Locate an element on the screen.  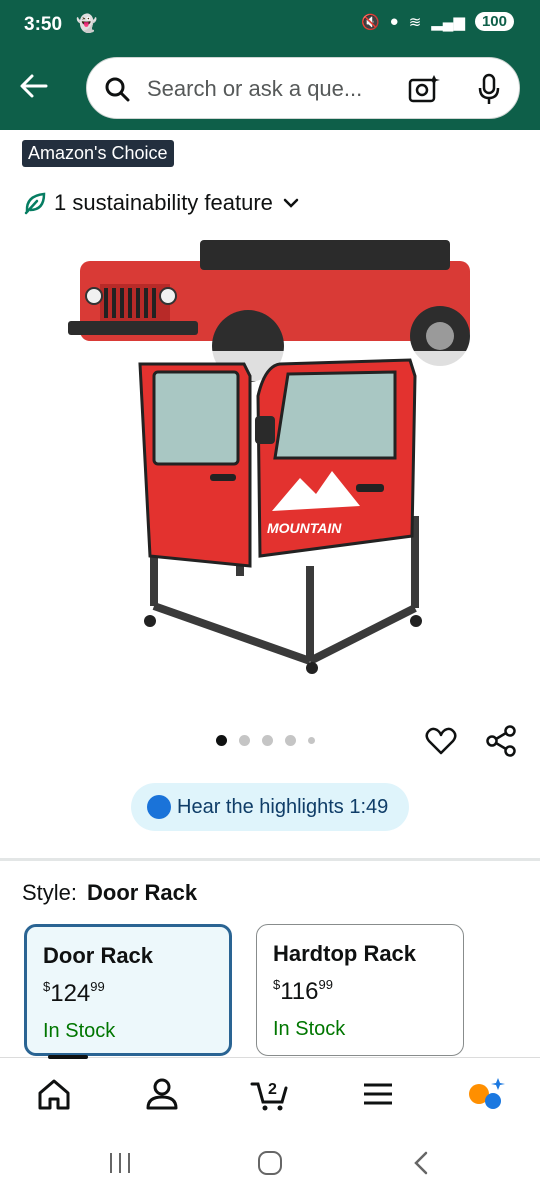
hear-highlights-label: Hear the highlights 1:49 is located at coordinates (283, 806).